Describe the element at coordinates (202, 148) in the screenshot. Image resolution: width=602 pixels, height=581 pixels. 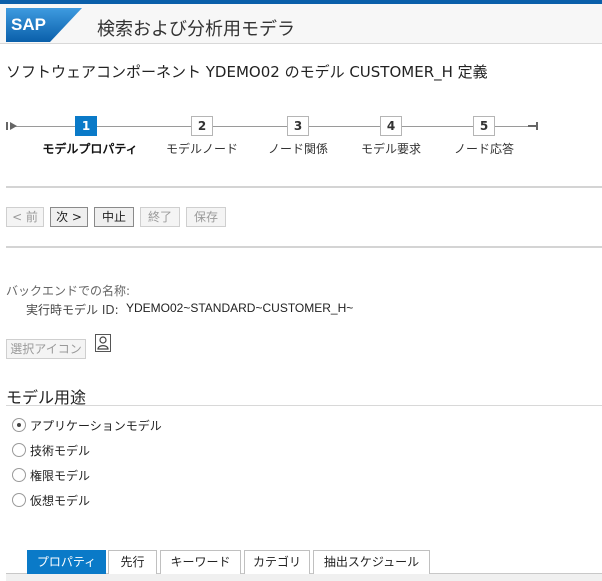
I see `roadmap-step-2-label: モデルノード` at that location.